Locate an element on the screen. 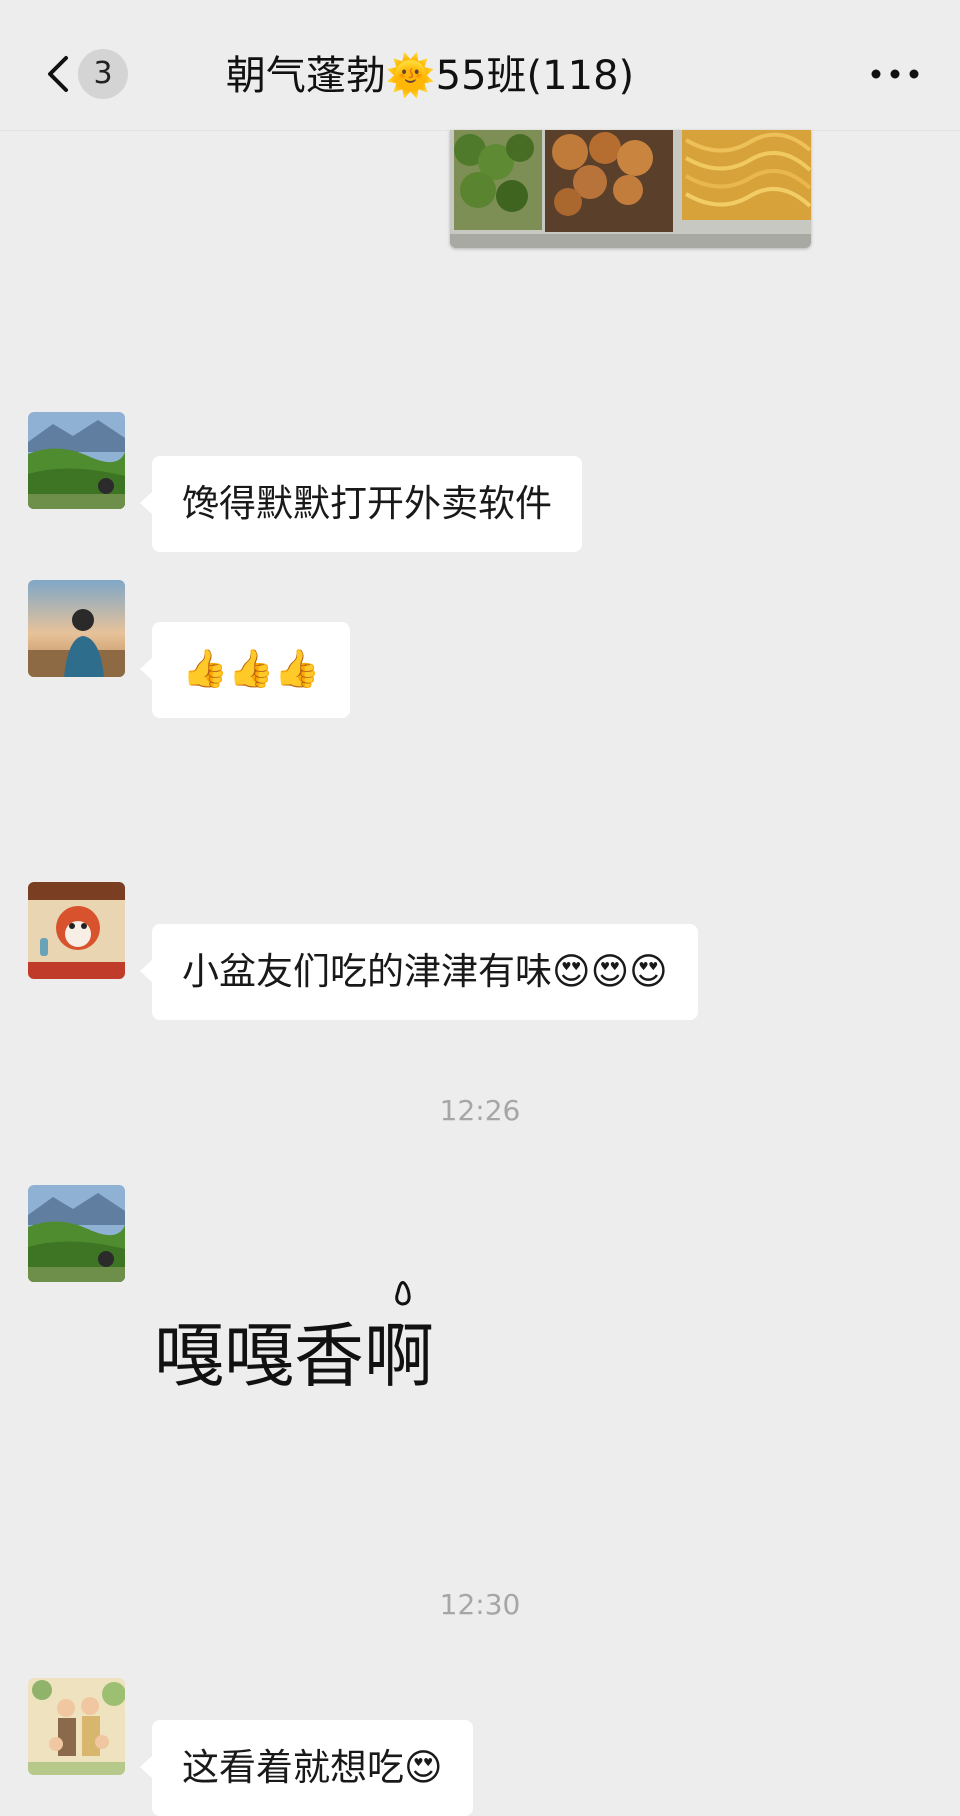 The height and width of the screenshot is (1816, 960). message-bubble: 这看着就想吃😍 is located at coordinates (306, 1768).